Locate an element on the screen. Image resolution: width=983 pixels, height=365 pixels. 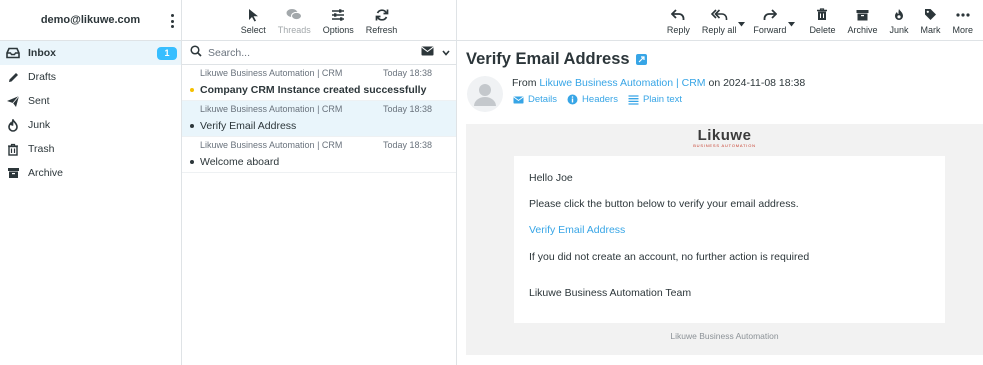
headers-label: Headers is located at coordinates (600, 99).